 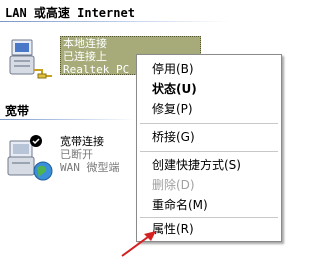 I want to click on connection-name: 宽带连接, so click(x=82, y=141).